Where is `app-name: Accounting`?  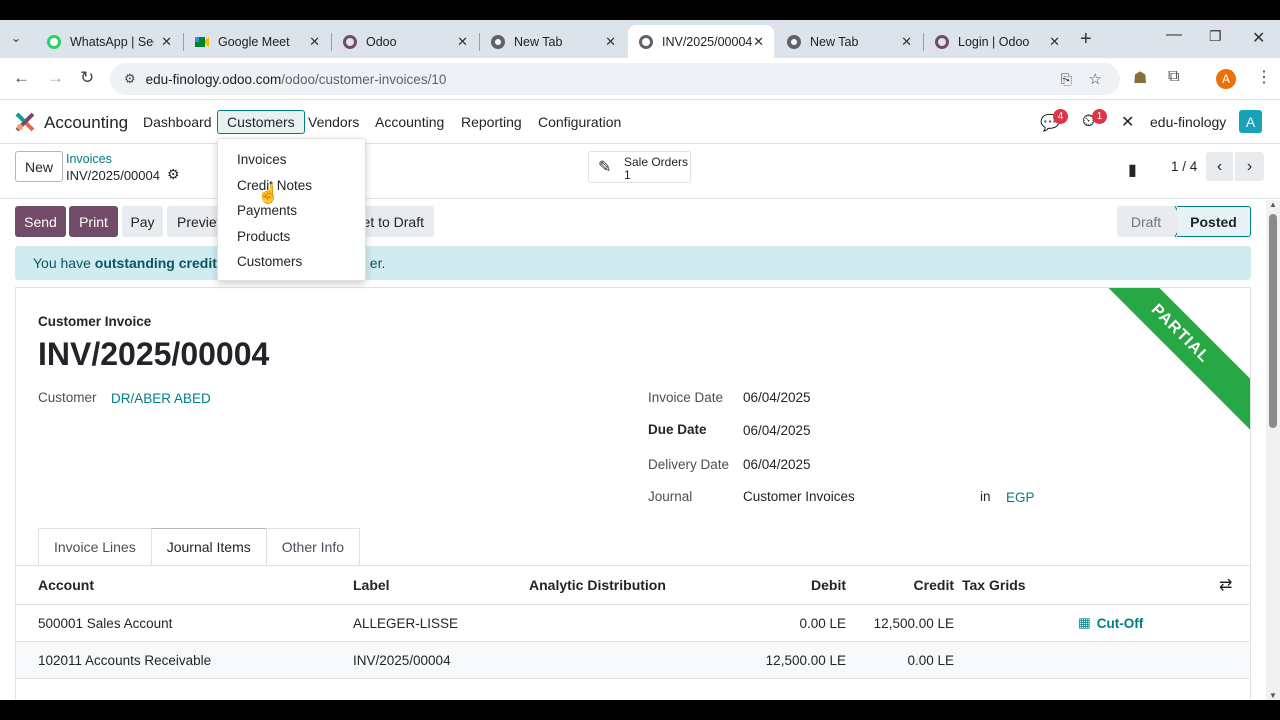 app-name: Accounting is located at coordinates (86, 123).